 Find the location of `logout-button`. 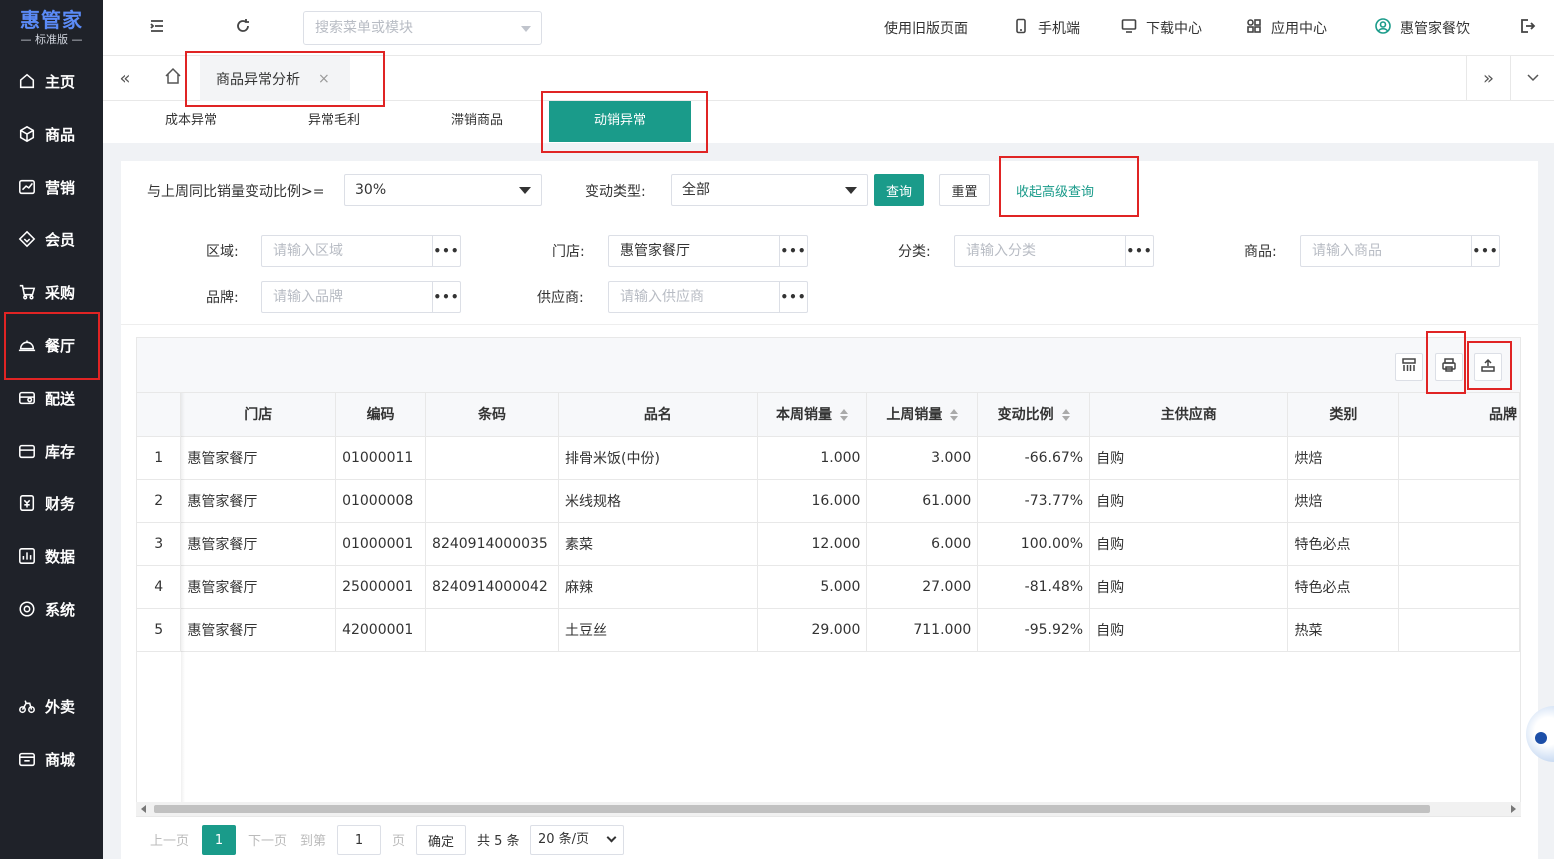

logout-button is located at coordinates (1527, 28).